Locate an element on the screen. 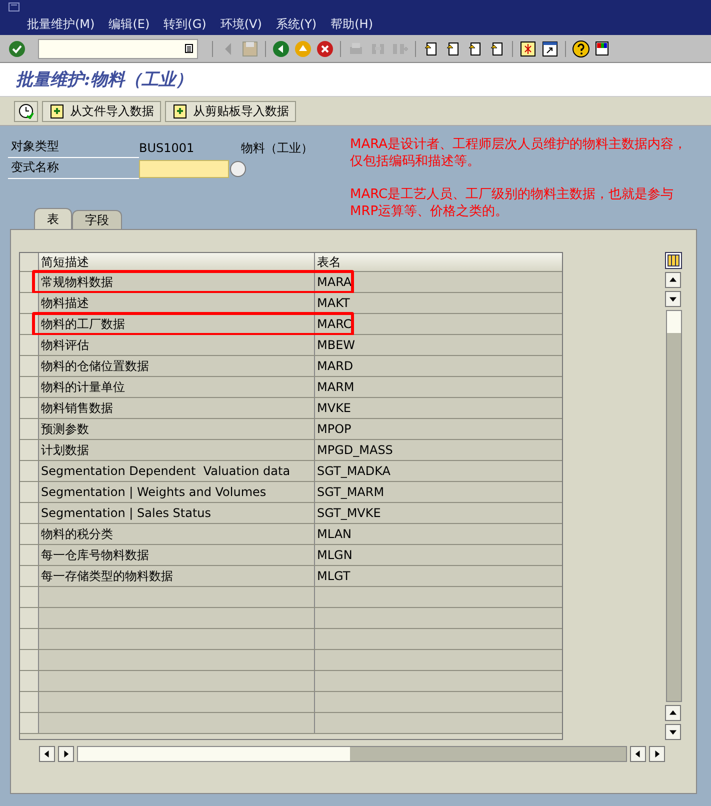 The height and width of the screenshot is (806, 711). table-cell: Segmentation | Sales Status is located at coordinates (177, 513).